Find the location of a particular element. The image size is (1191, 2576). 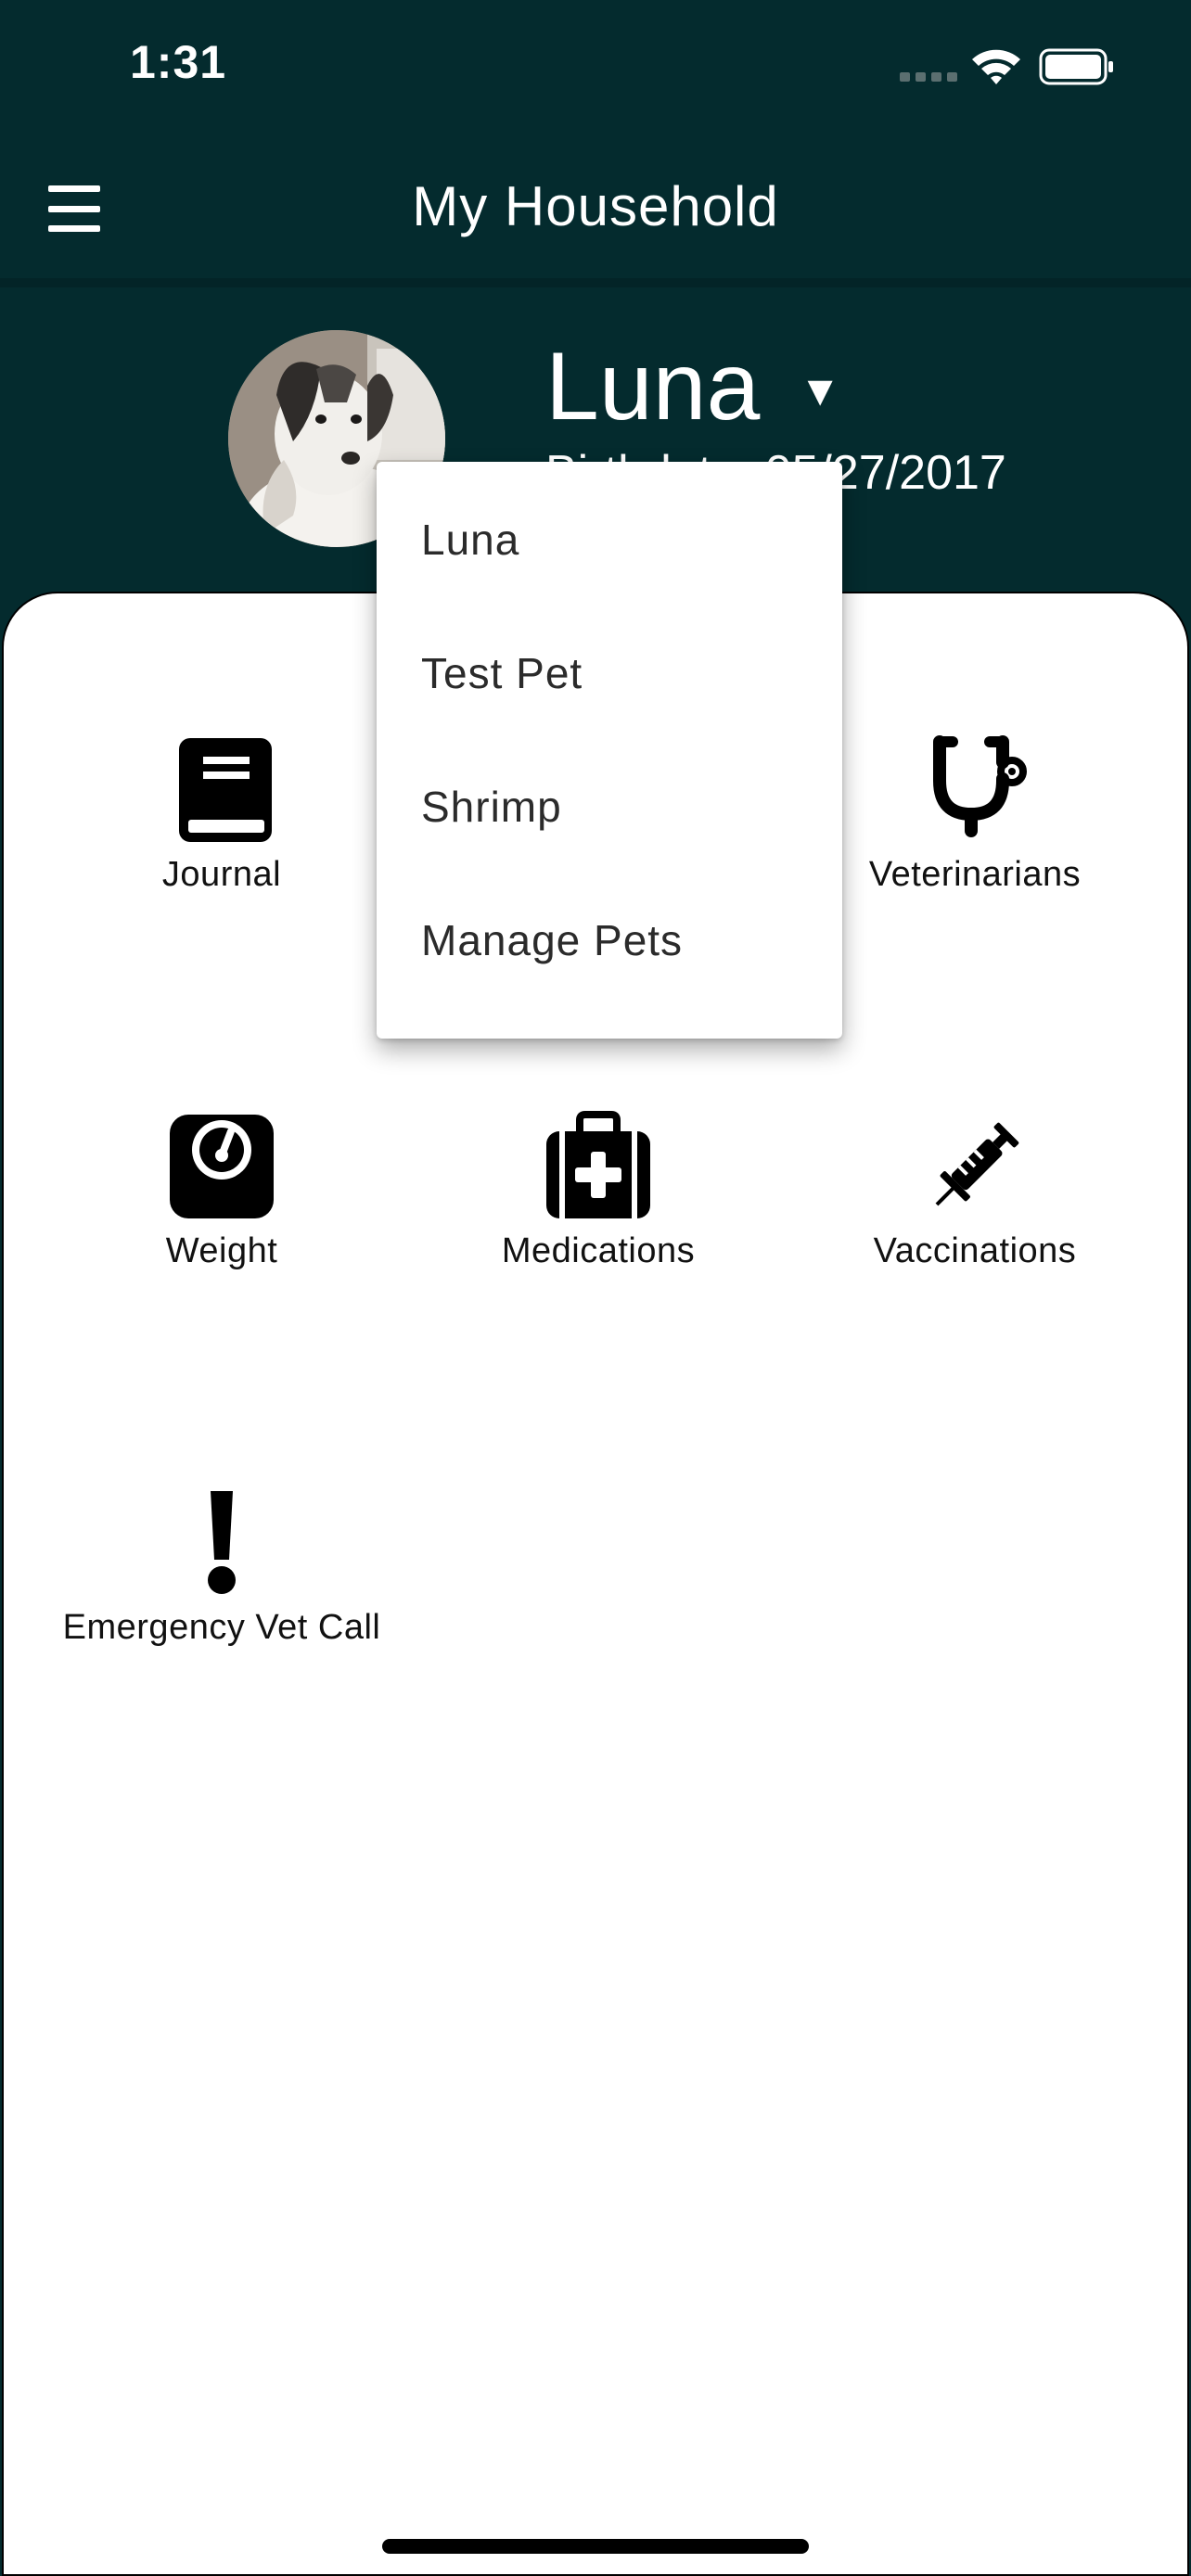

dropdown-item-luna: Luna is located at coordinates (610, 539).